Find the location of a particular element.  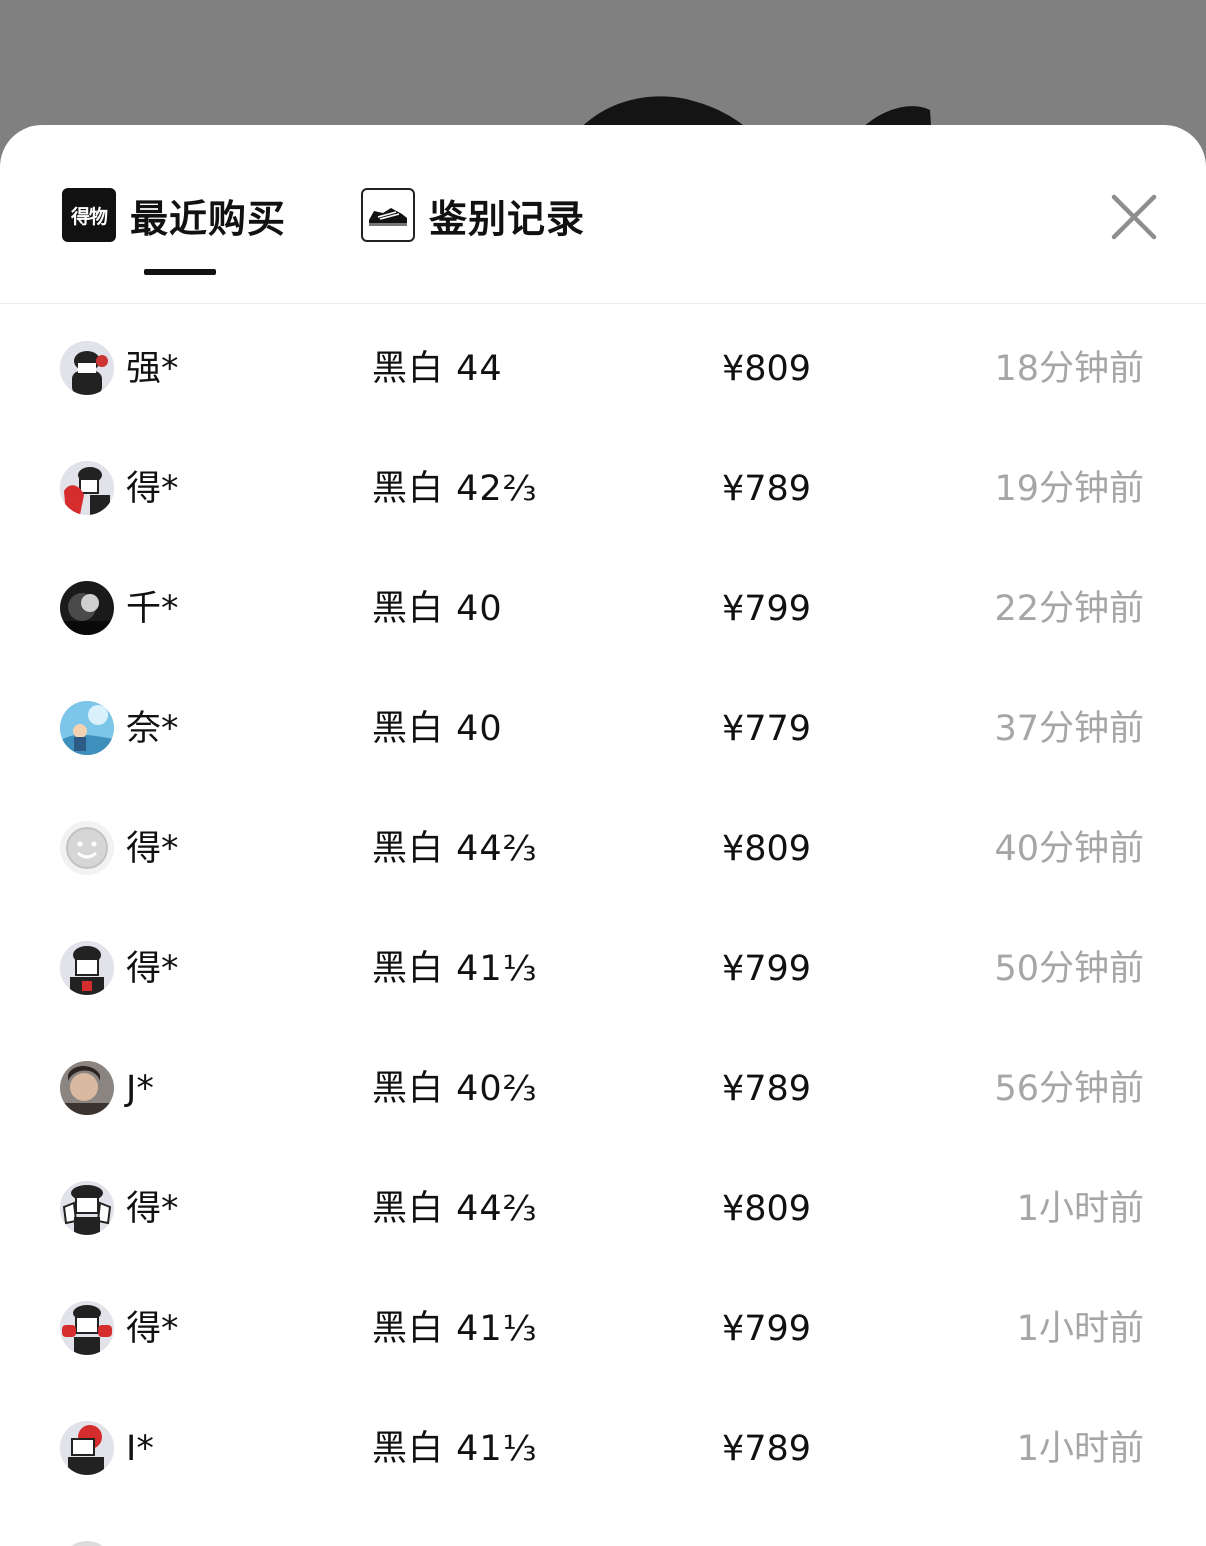

list-item: I* 黑白 41⅓ ¥789 1小时前 is located at coordinates (603, 1449).